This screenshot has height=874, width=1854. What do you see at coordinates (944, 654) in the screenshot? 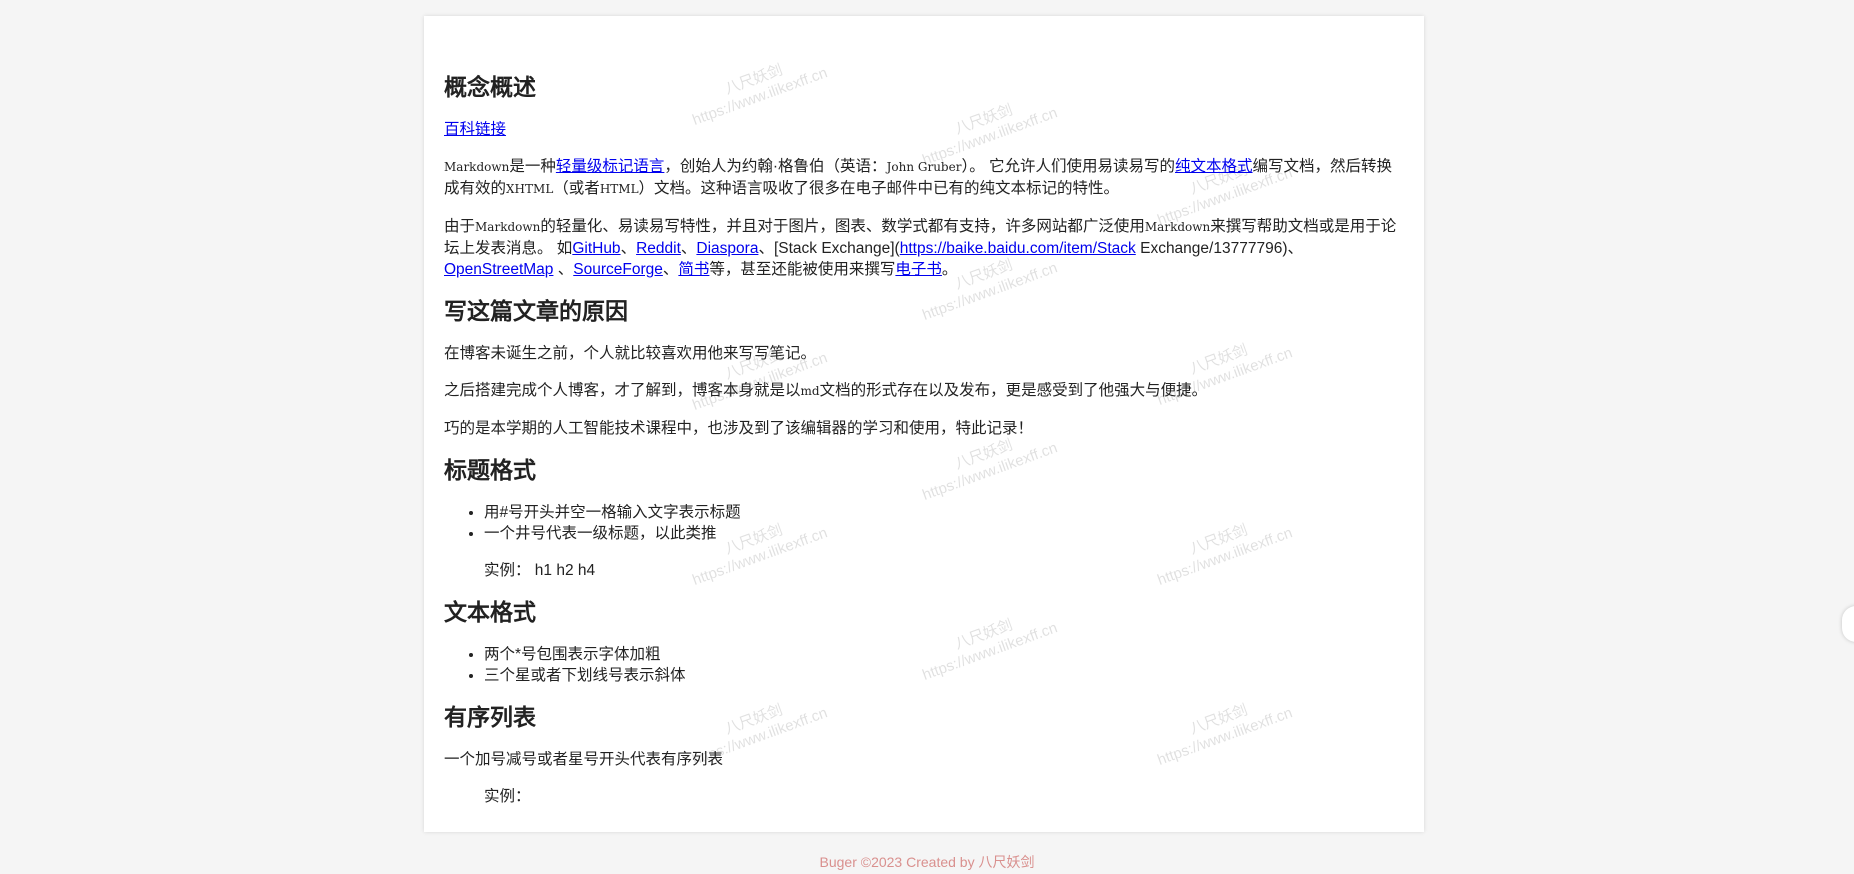
I see `list-item: 两个*号包围表示字体加粗` at bounding box center [944, 654].